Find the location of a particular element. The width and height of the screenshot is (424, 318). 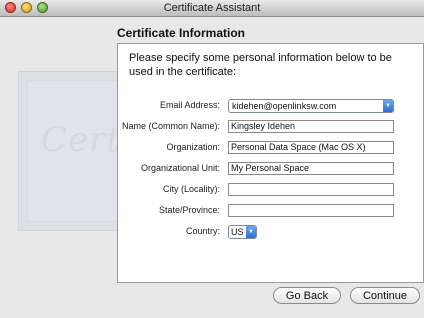

email-select: kidehen@openlinksw.com ▼ is located at coordinates (311, 106).